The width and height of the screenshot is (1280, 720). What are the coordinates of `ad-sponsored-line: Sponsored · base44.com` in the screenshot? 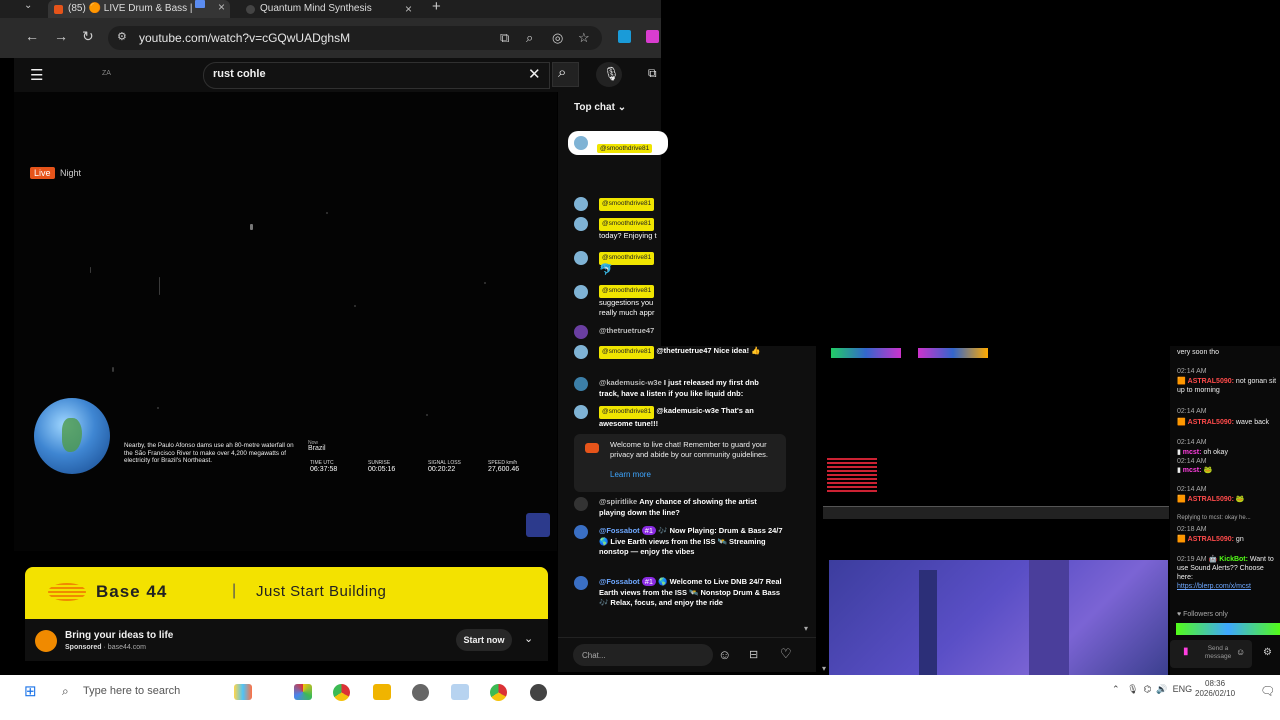 It's located at (105, 647).